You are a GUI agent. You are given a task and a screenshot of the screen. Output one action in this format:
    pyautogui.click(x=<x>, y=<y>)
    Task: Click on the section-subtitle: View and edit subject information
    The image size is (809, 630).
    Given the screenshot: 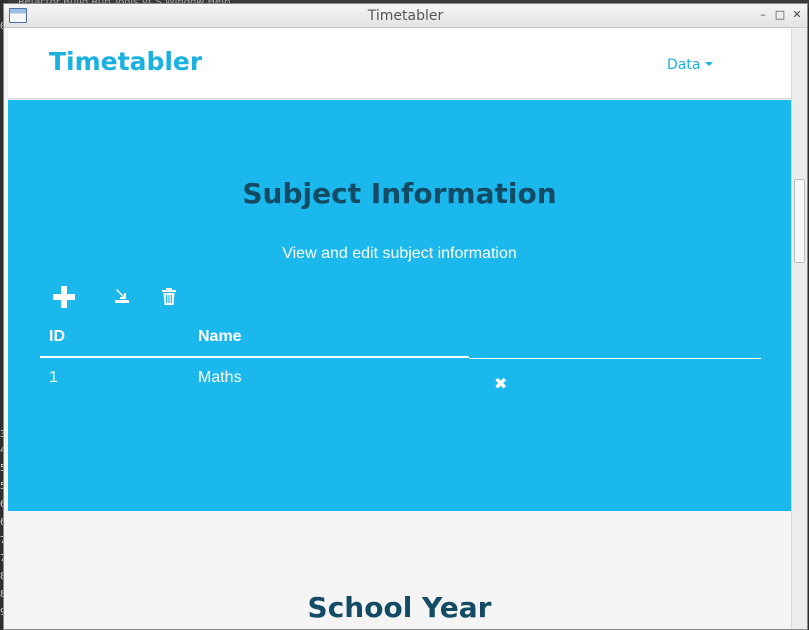 What is the action you would take?
    pyautogui.click(x=399, y=253)
    